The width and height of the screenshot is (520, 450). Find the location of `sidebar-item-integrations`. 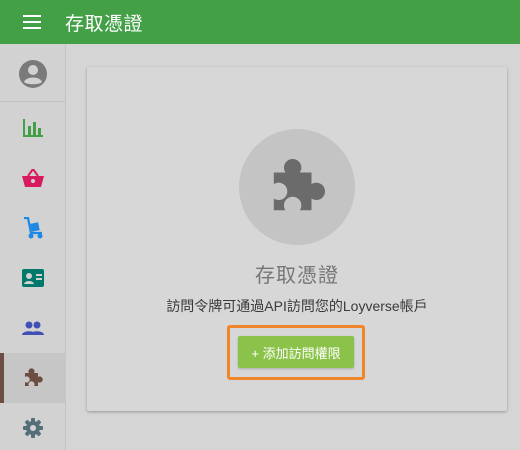

sidebar-item-integrations is located at coordinates (33, 378).